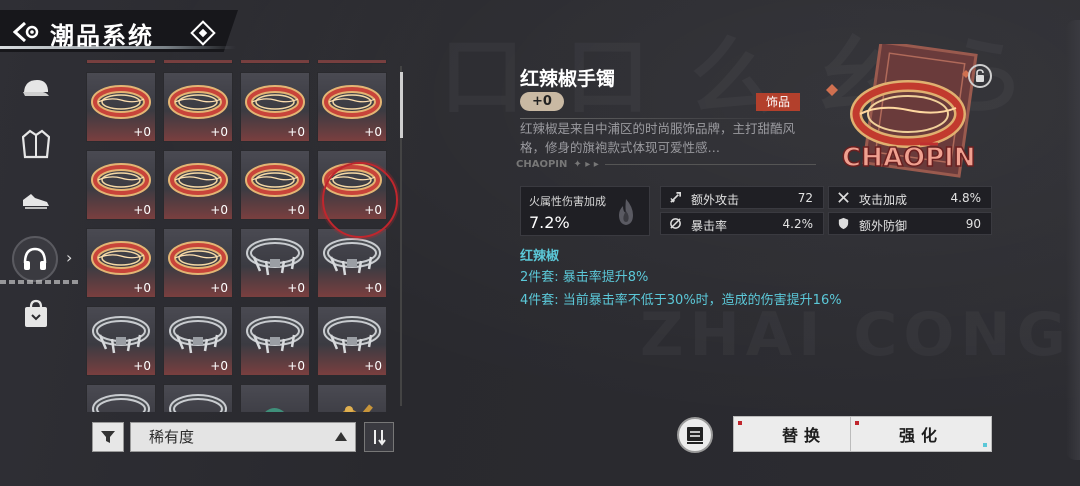 Image resolution: width=1080 pixels, height=486 pixels. I want to click on brand-strip-label: CHAOPIN, so click(542, 164).